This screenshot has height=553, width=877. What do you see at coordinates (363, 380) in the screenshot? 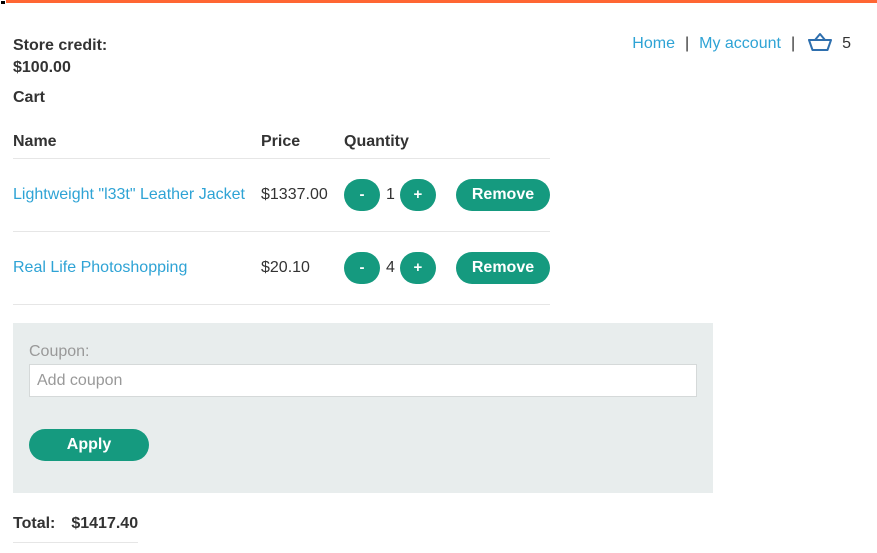
I see `coupon-input` at bounding box center [363, 380].